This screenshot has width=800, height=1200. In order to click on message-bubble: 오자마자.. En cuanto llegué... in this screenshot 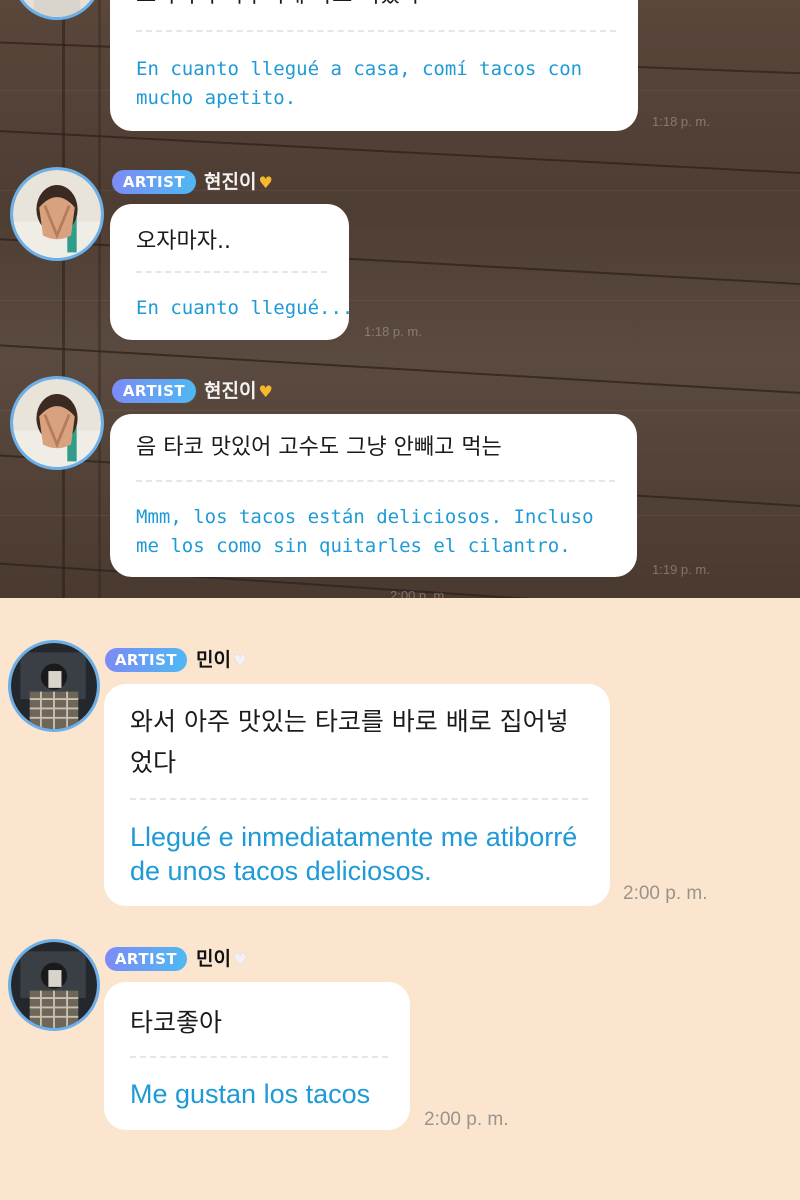, I will do `click(229, 272)`.